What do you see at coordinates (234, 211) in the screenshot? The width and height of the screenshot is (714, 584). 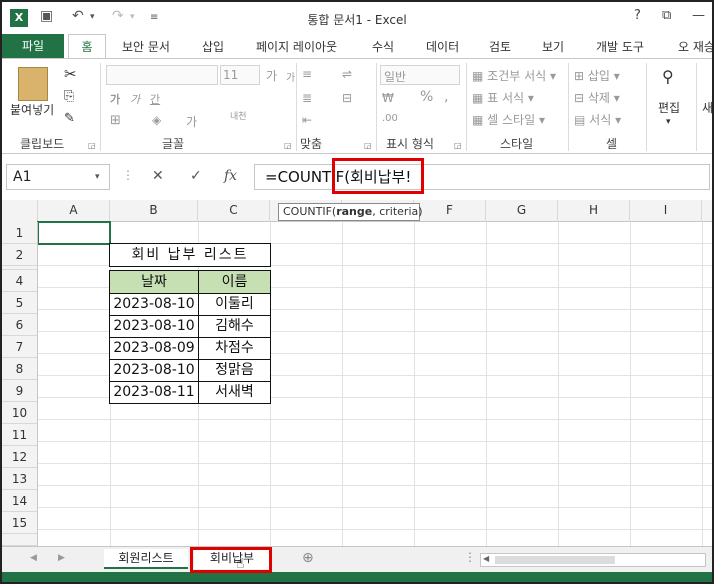 I see `col-header-c: C` at bounding box center [234, 211].